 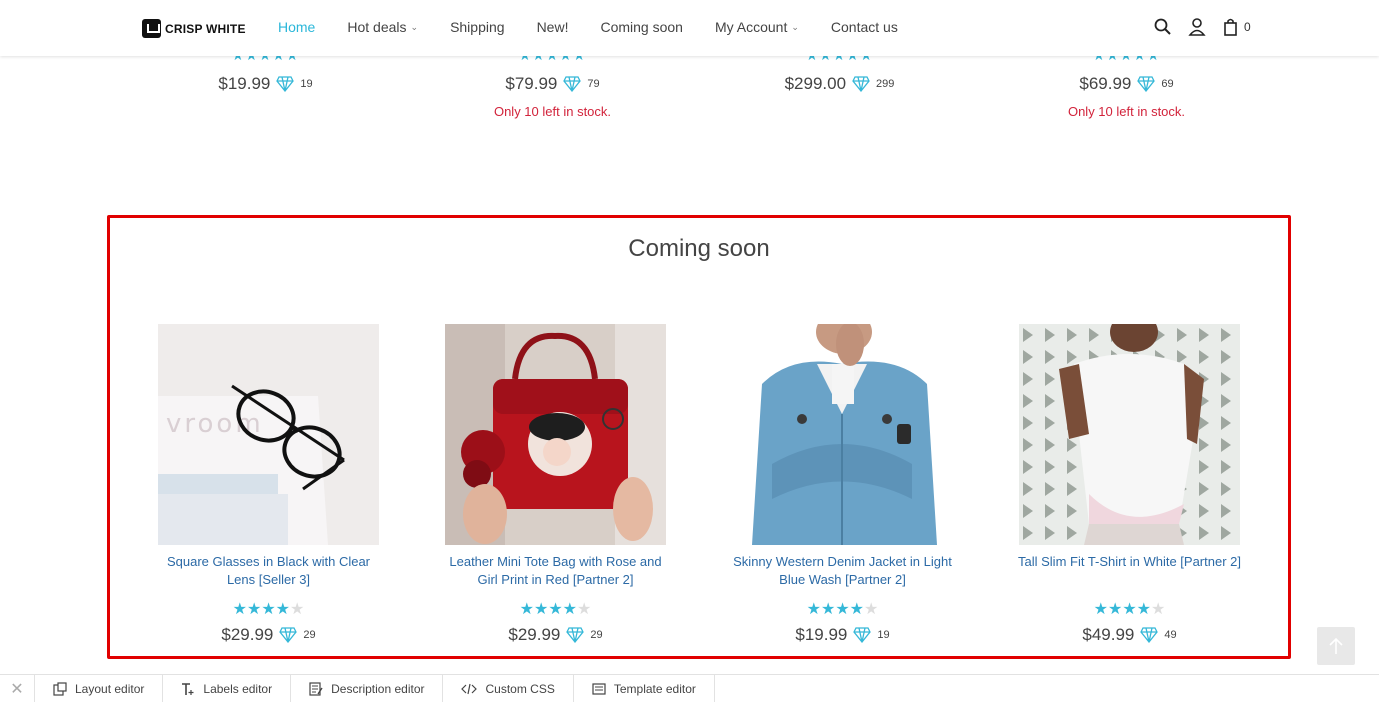 What do you see at coordinates (815, 83) in the screenshot?
I see `product-price: $299.00` at bounding box center [815, 83].